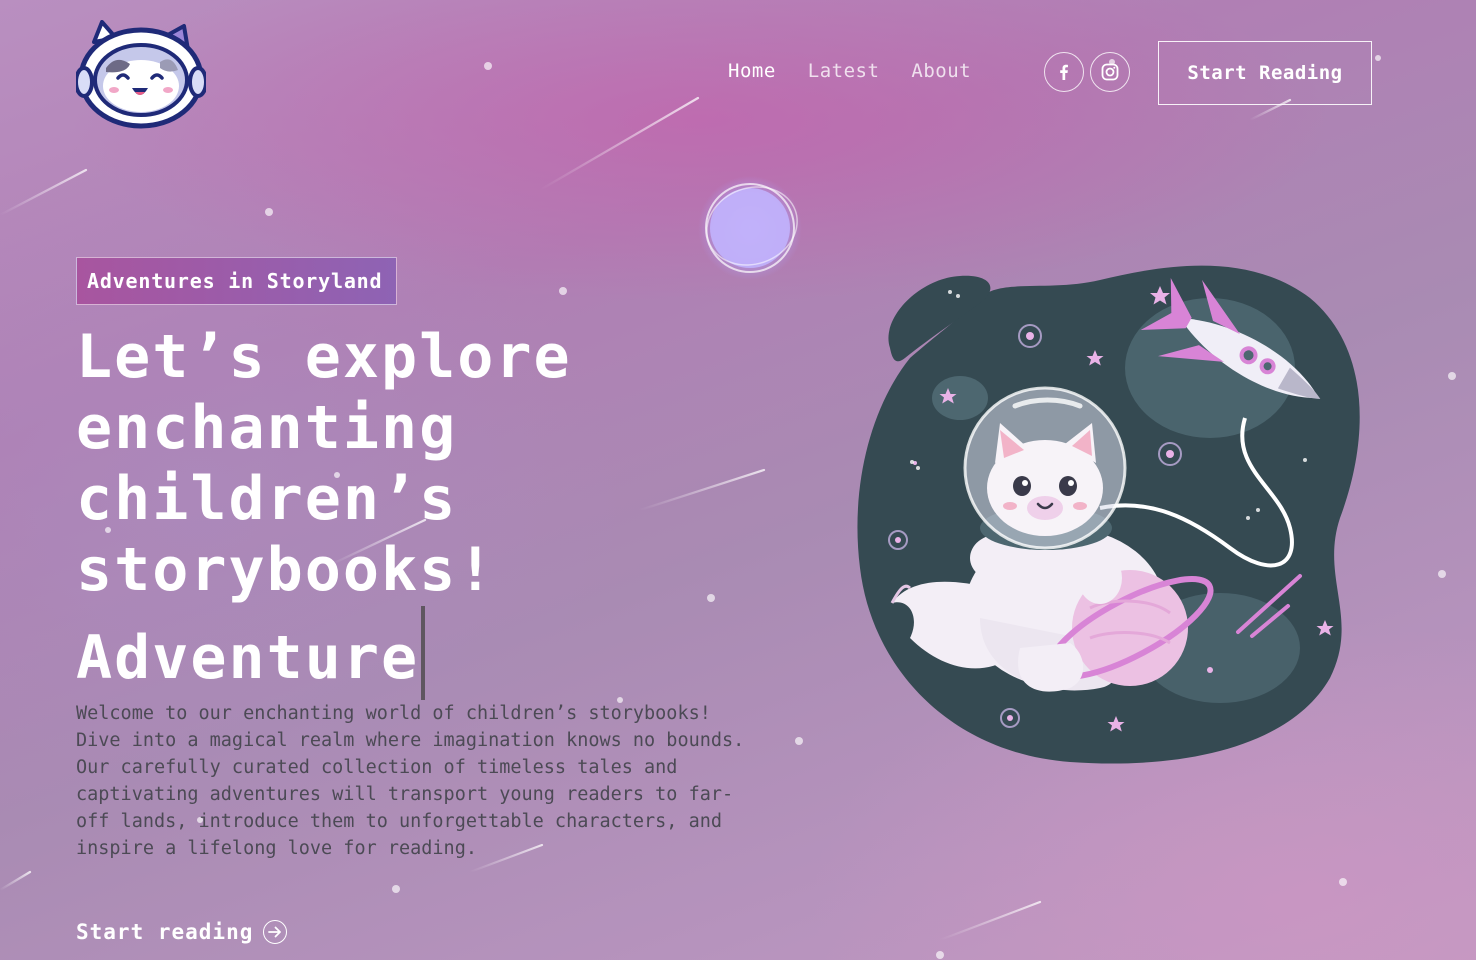 The image size is (1476, 960). What do you see at coordinates (941, 71) in the screenshot?
I see `nav-about-link: About` at bounding box center [941, 71].